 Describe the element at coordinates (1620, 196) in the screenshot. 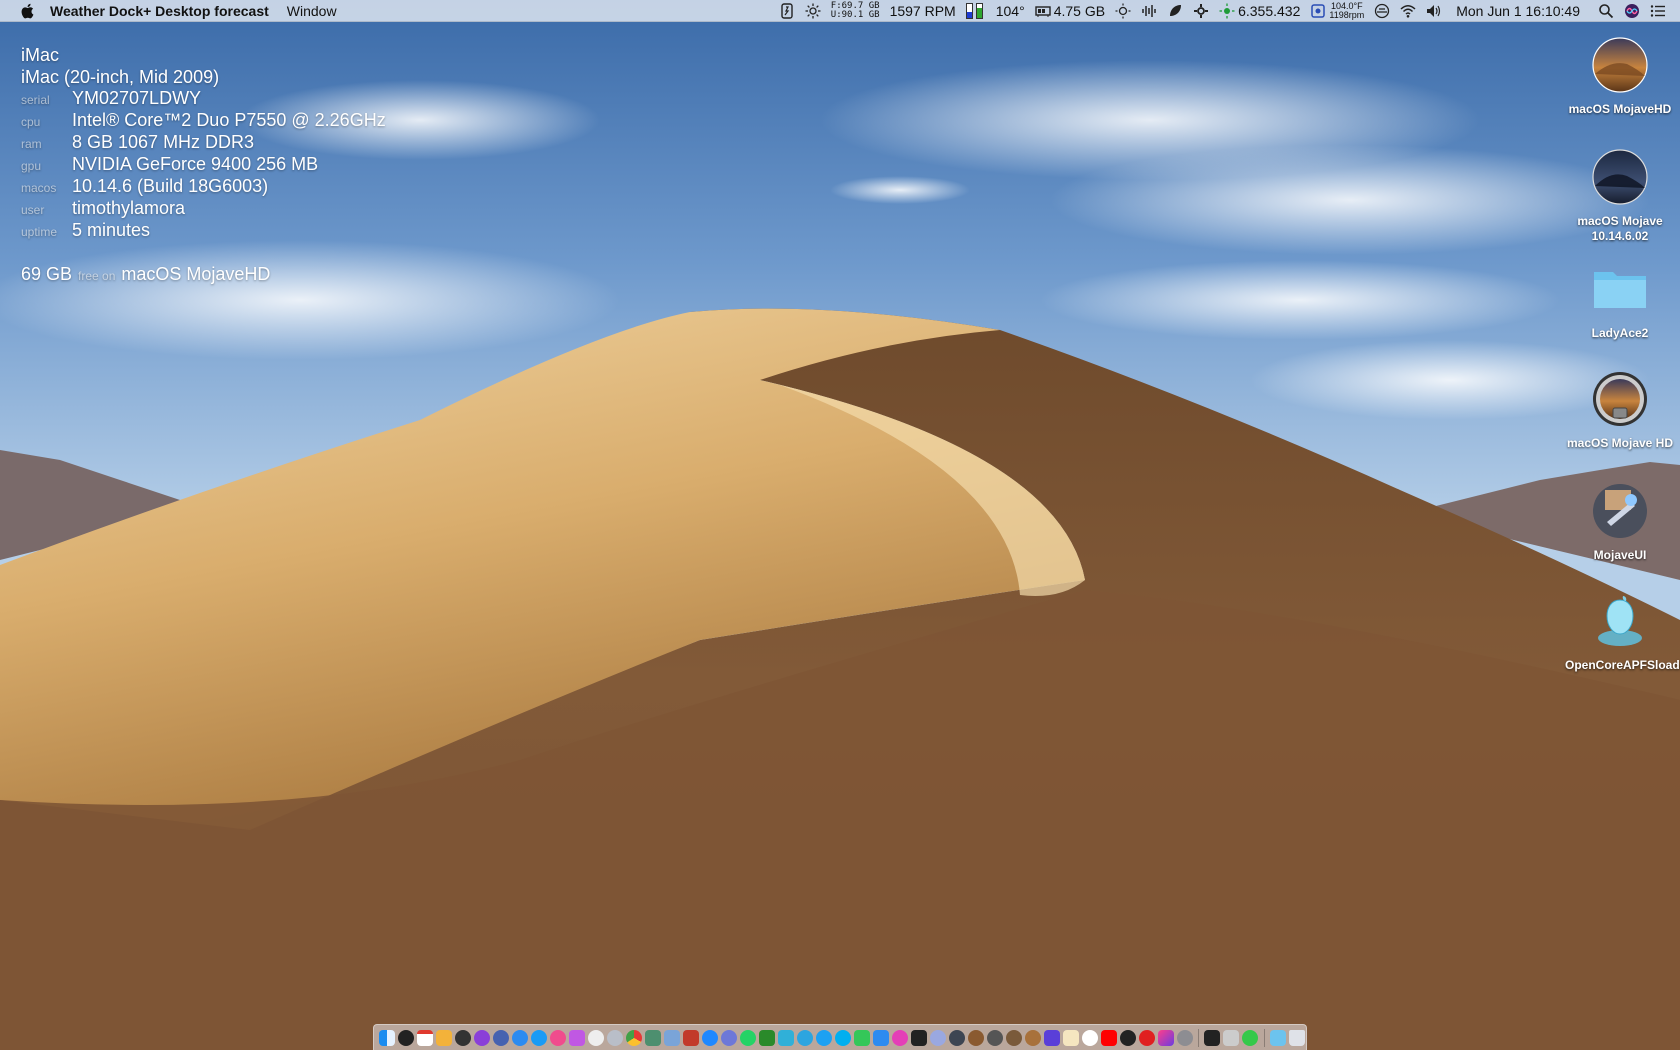

I see `desktop-icon-macos-mojave-10-14-6-02: macOS Mojave 10.14.6.02` at that location.